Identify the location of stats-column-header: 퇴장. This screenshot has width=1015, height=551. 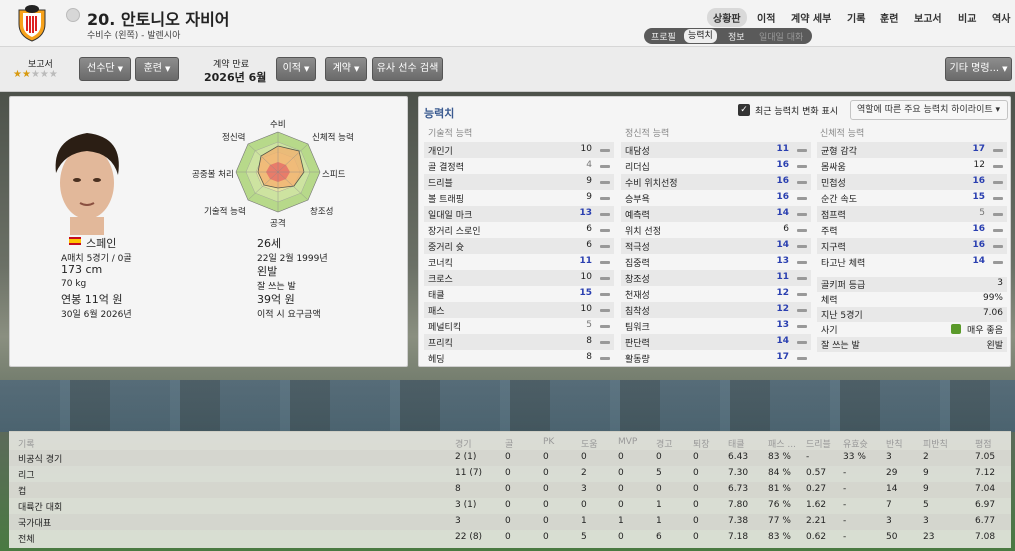
(701, 443).